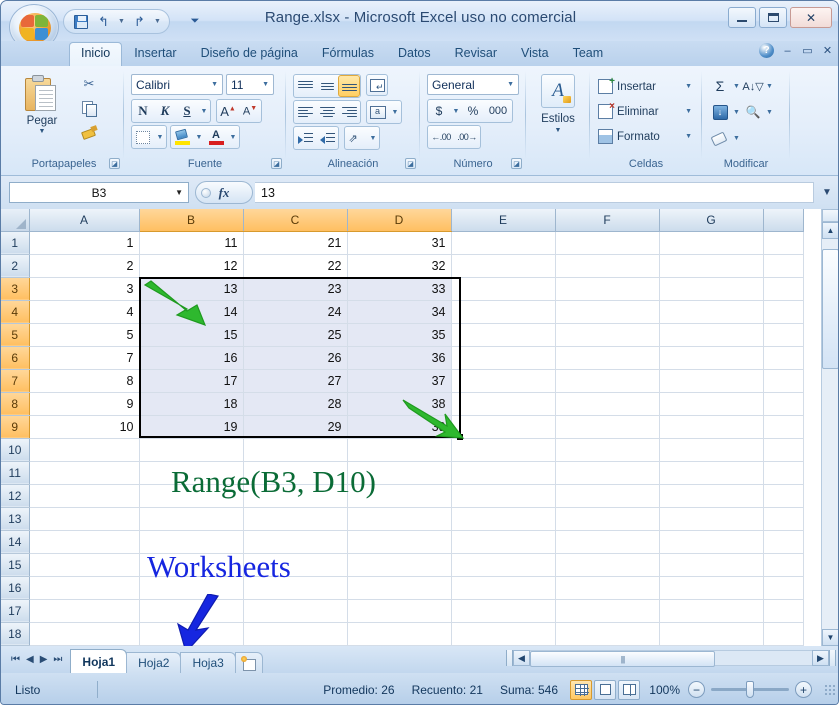  I want to click on expand-formula-bar-button: ▼, so click(827, 192).